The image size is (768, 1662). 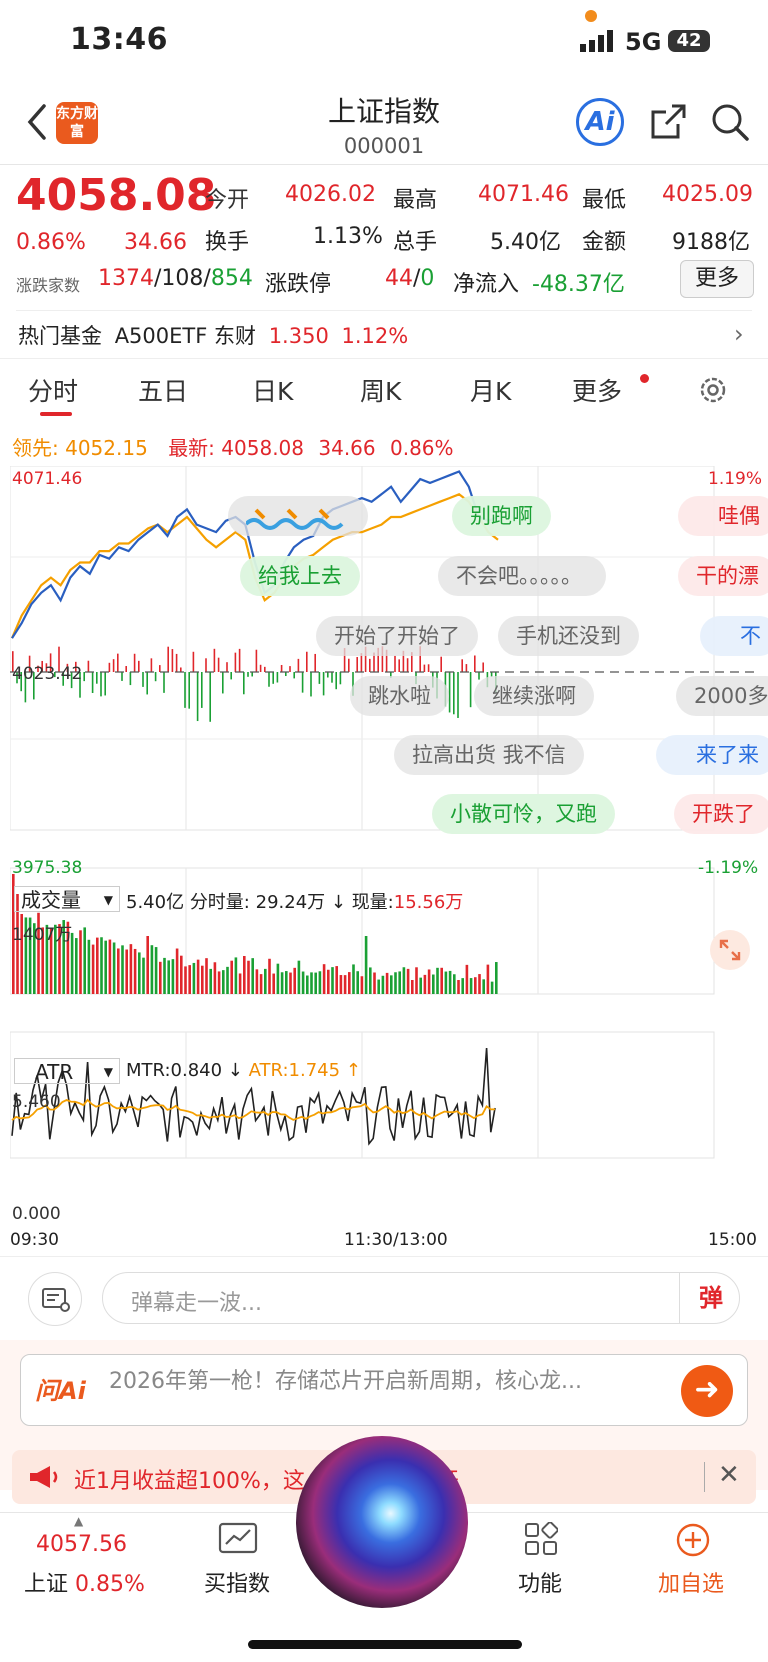 I want to click on low-value: 4025.09, so click(x=707, y=194).